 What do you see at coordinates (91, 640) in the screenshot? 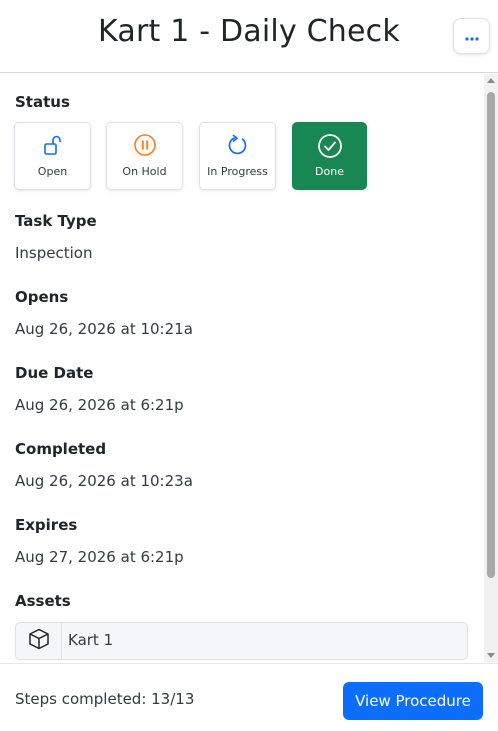
I see `asset-name: Kart 1` at bounding box center [91, 640].